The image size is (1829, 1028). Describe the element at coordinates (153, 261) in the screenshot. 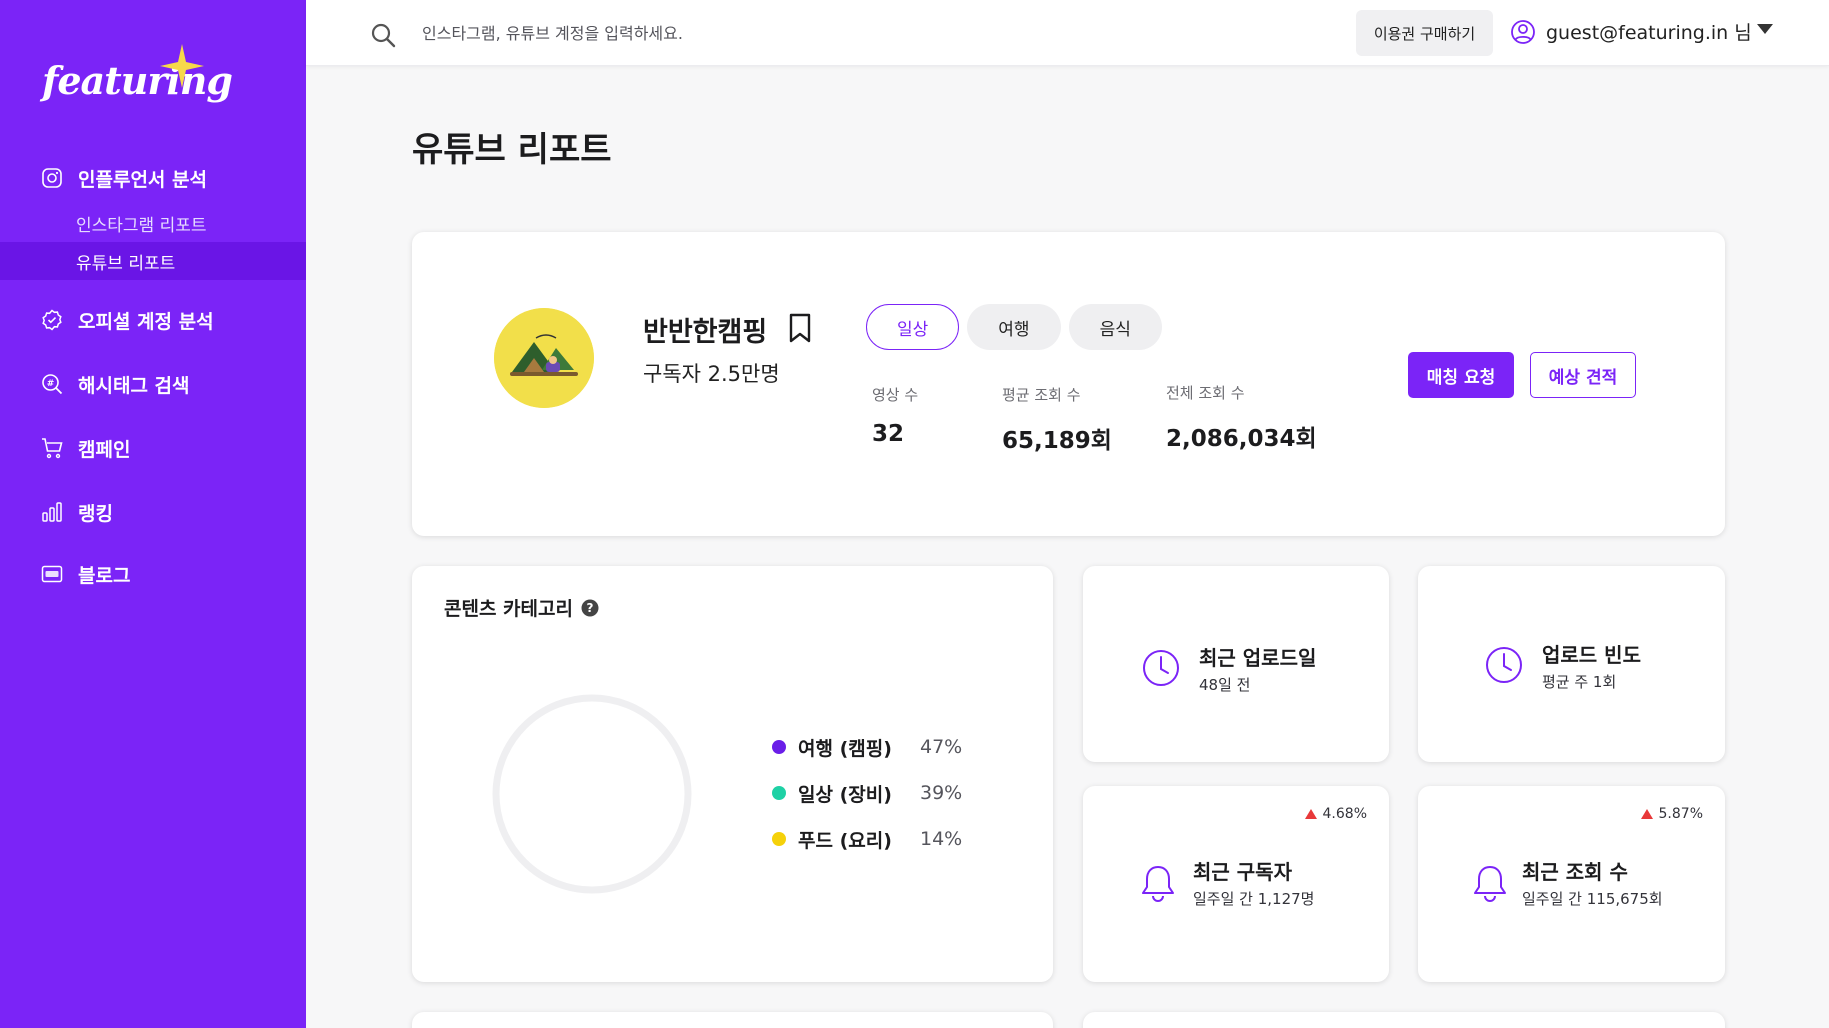

I see `sidebar-sub-youtube-report: 유튜브 리포트` at that location.